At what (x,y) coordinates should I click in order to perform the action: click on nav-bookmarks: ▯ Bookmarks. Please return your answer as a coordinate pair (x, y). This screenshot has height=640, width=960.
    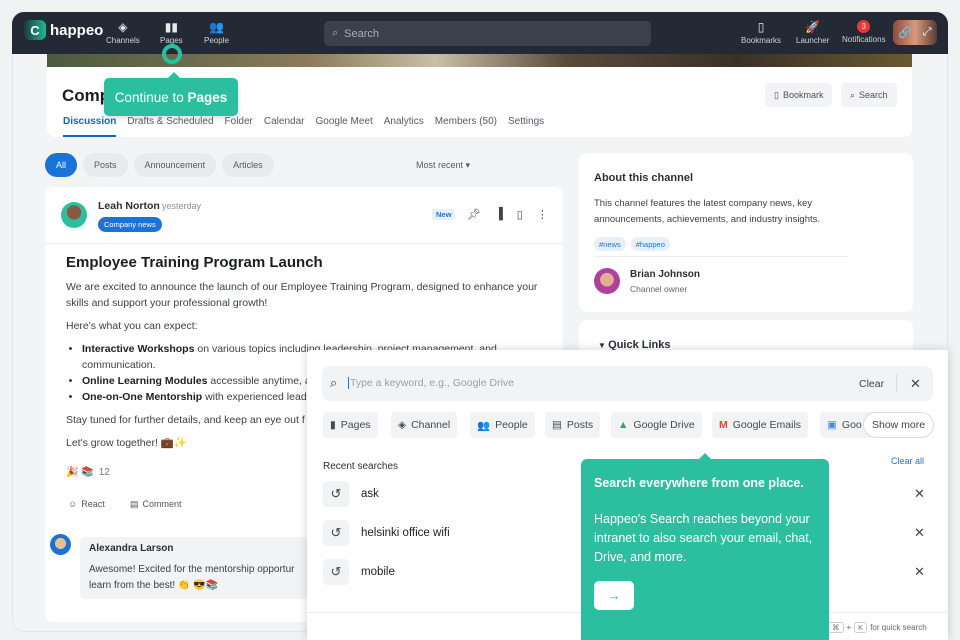
    Looking at the image, I should click on (761, 32).